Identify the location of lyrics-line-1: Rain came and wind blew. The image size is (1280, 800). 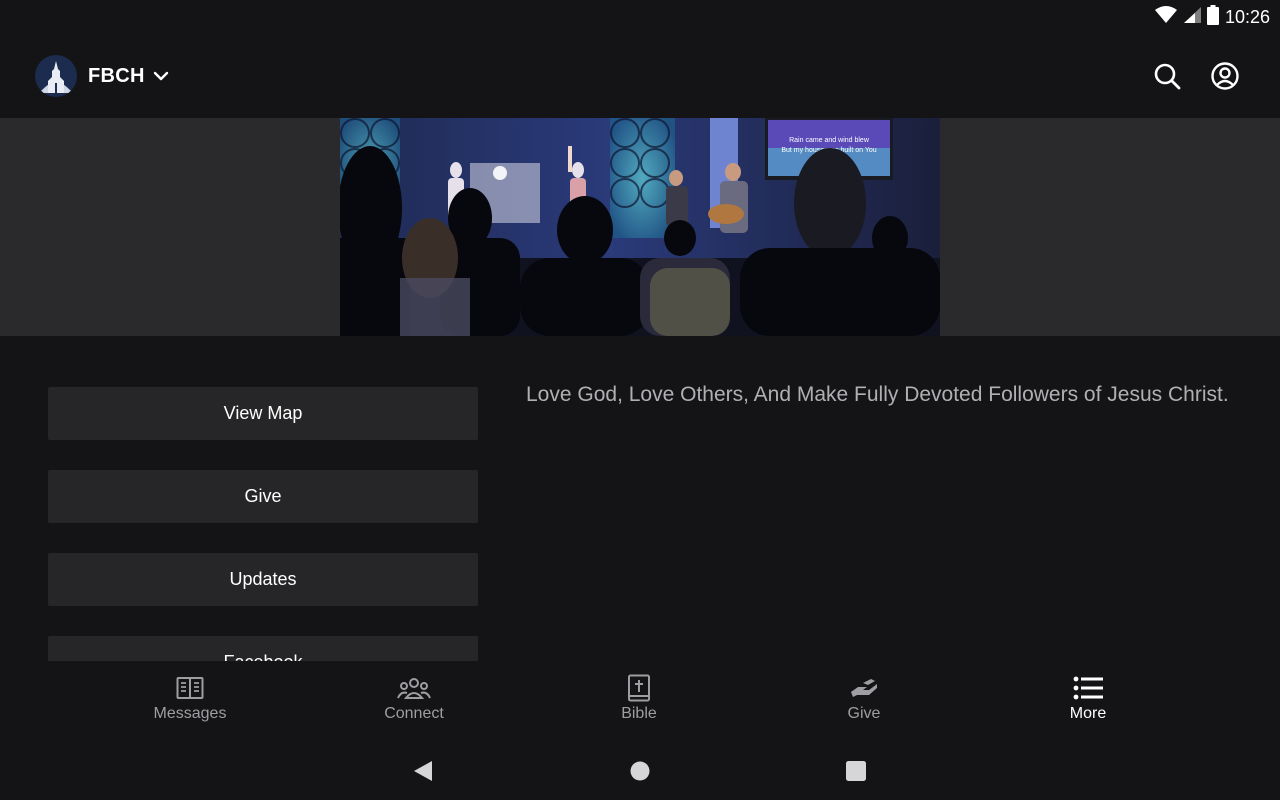
(829, 140).